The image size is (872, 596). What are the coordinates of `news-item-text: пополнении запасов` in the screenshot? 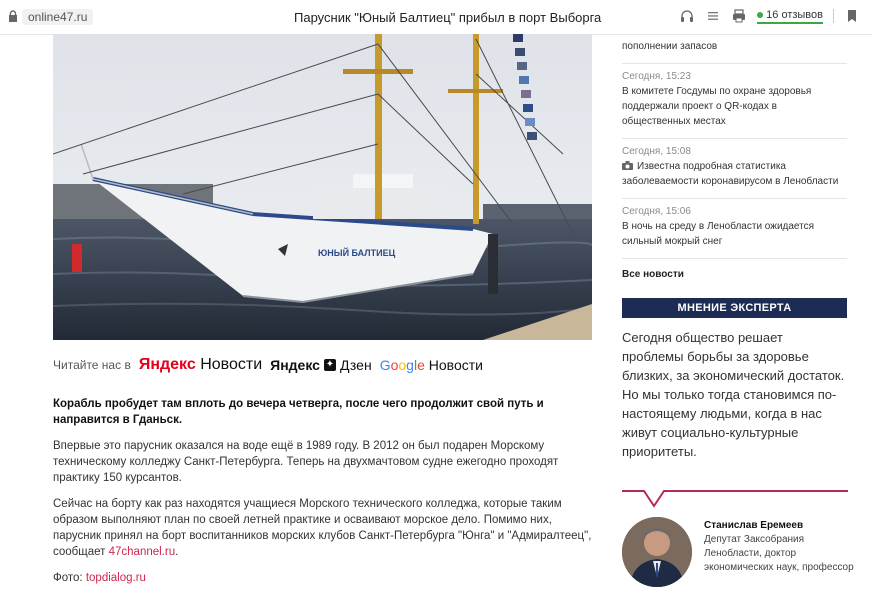 It's located at (670, 46).